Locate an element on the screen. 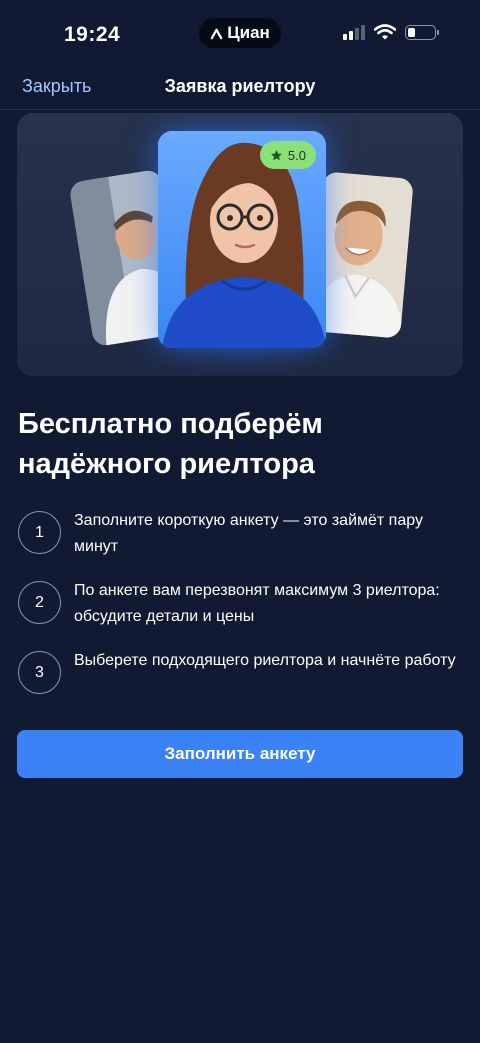  star-icon is located at coordinates (276, 154).